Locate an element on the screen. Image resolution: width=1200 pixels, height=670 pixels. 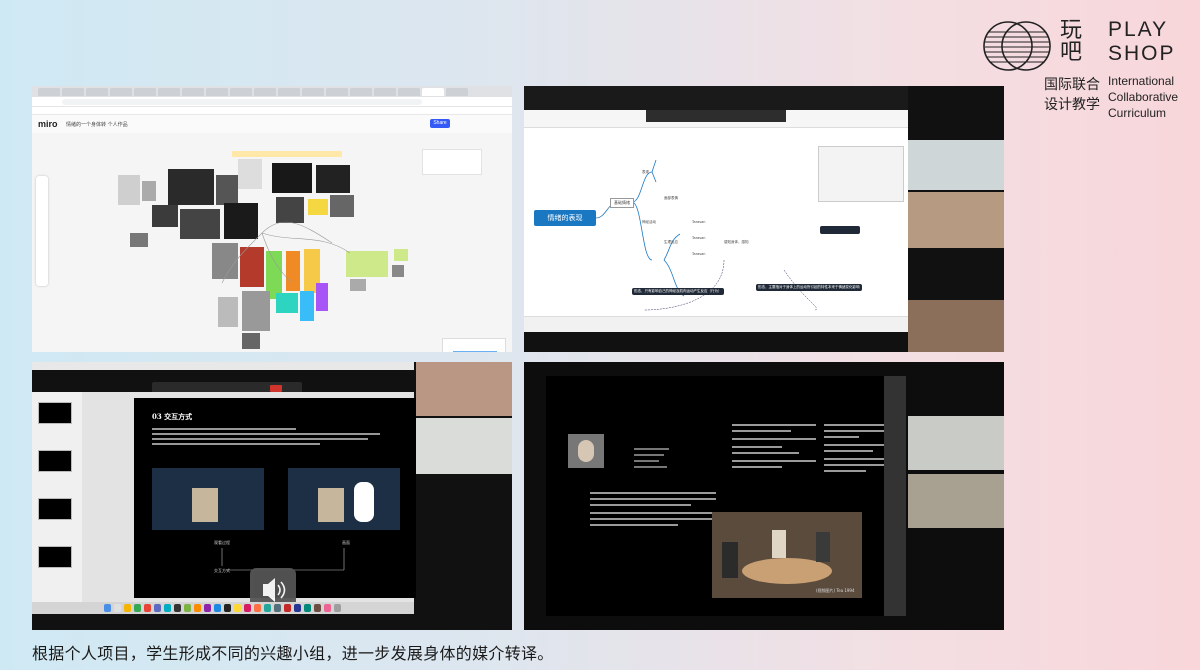
logo-cn-line1: 国际联合 is located at coordinates (1072, 85).